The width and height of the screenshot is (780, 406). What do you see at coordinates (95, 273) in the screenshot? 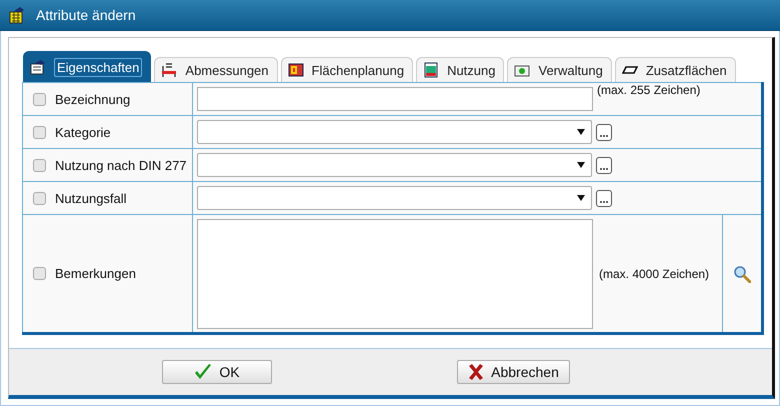
I see `field-label: Bemerkungen` at bounding box center [95, 273].